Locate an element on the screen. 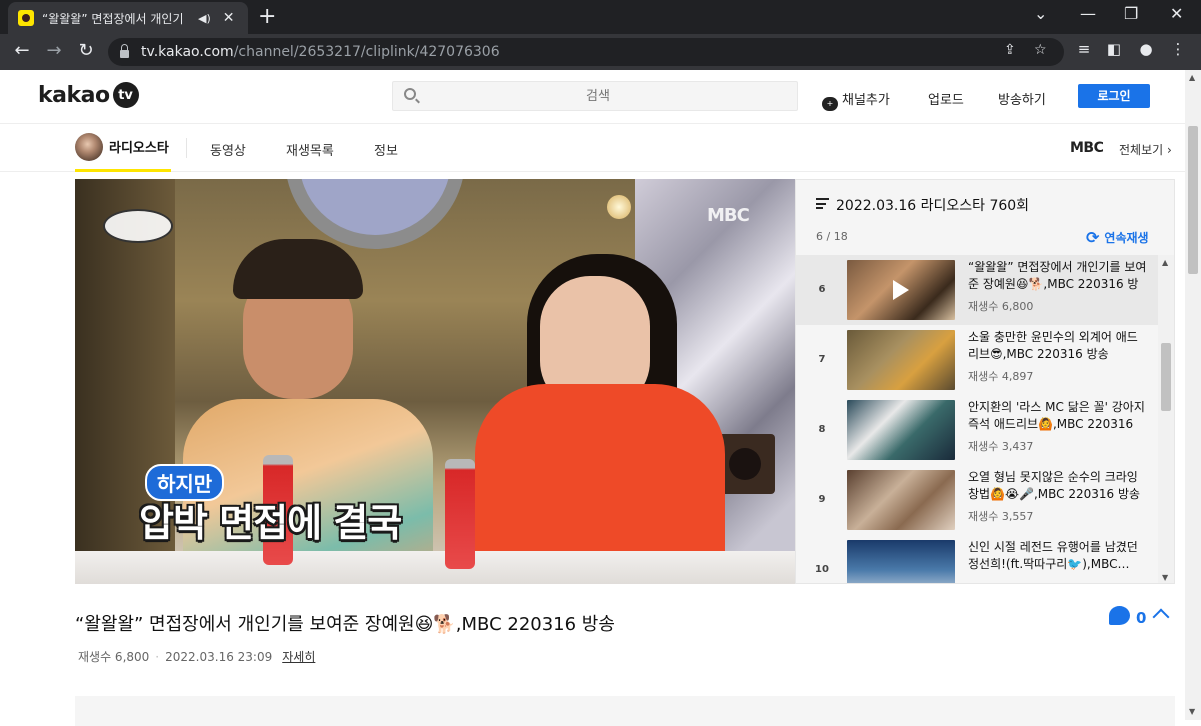  add-channel-icon: + is located at coordinates (830, 104).